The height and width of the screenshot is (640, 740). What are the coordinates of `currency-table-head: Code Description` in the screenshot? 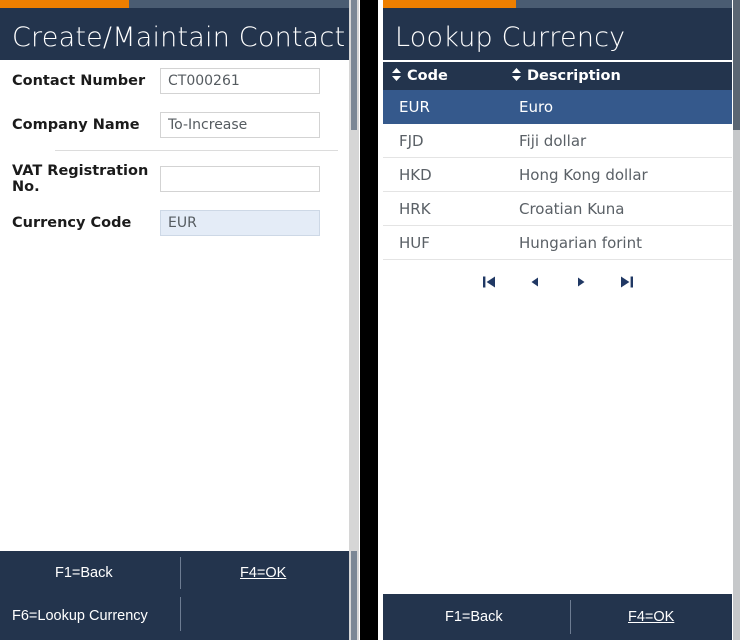 It's located at (557, 76).